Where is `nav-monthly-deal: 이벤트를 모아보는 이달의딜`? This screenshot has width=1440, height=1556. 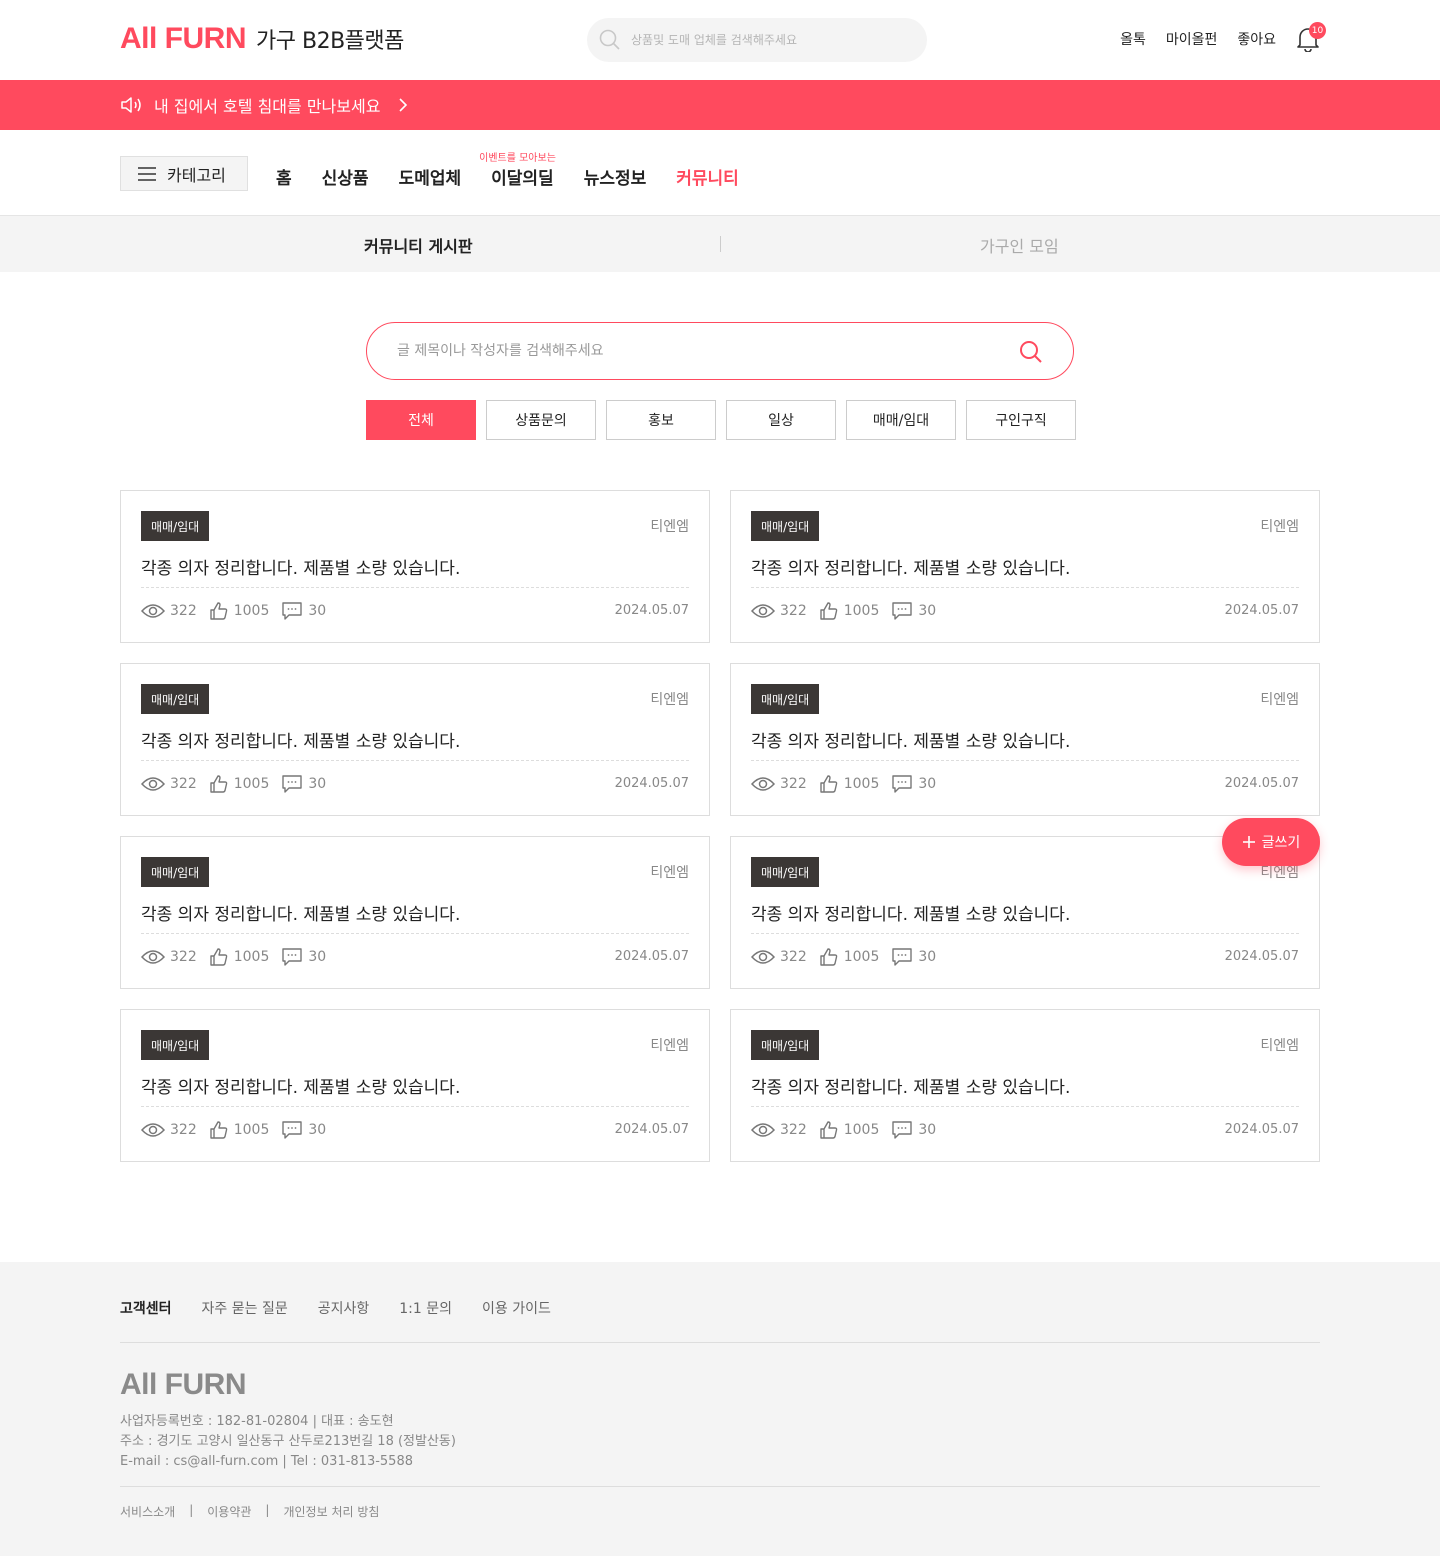
nav-monthly-deal: 이벤트를 모아보는 이달의딜 is located at coordinates (517, 171).